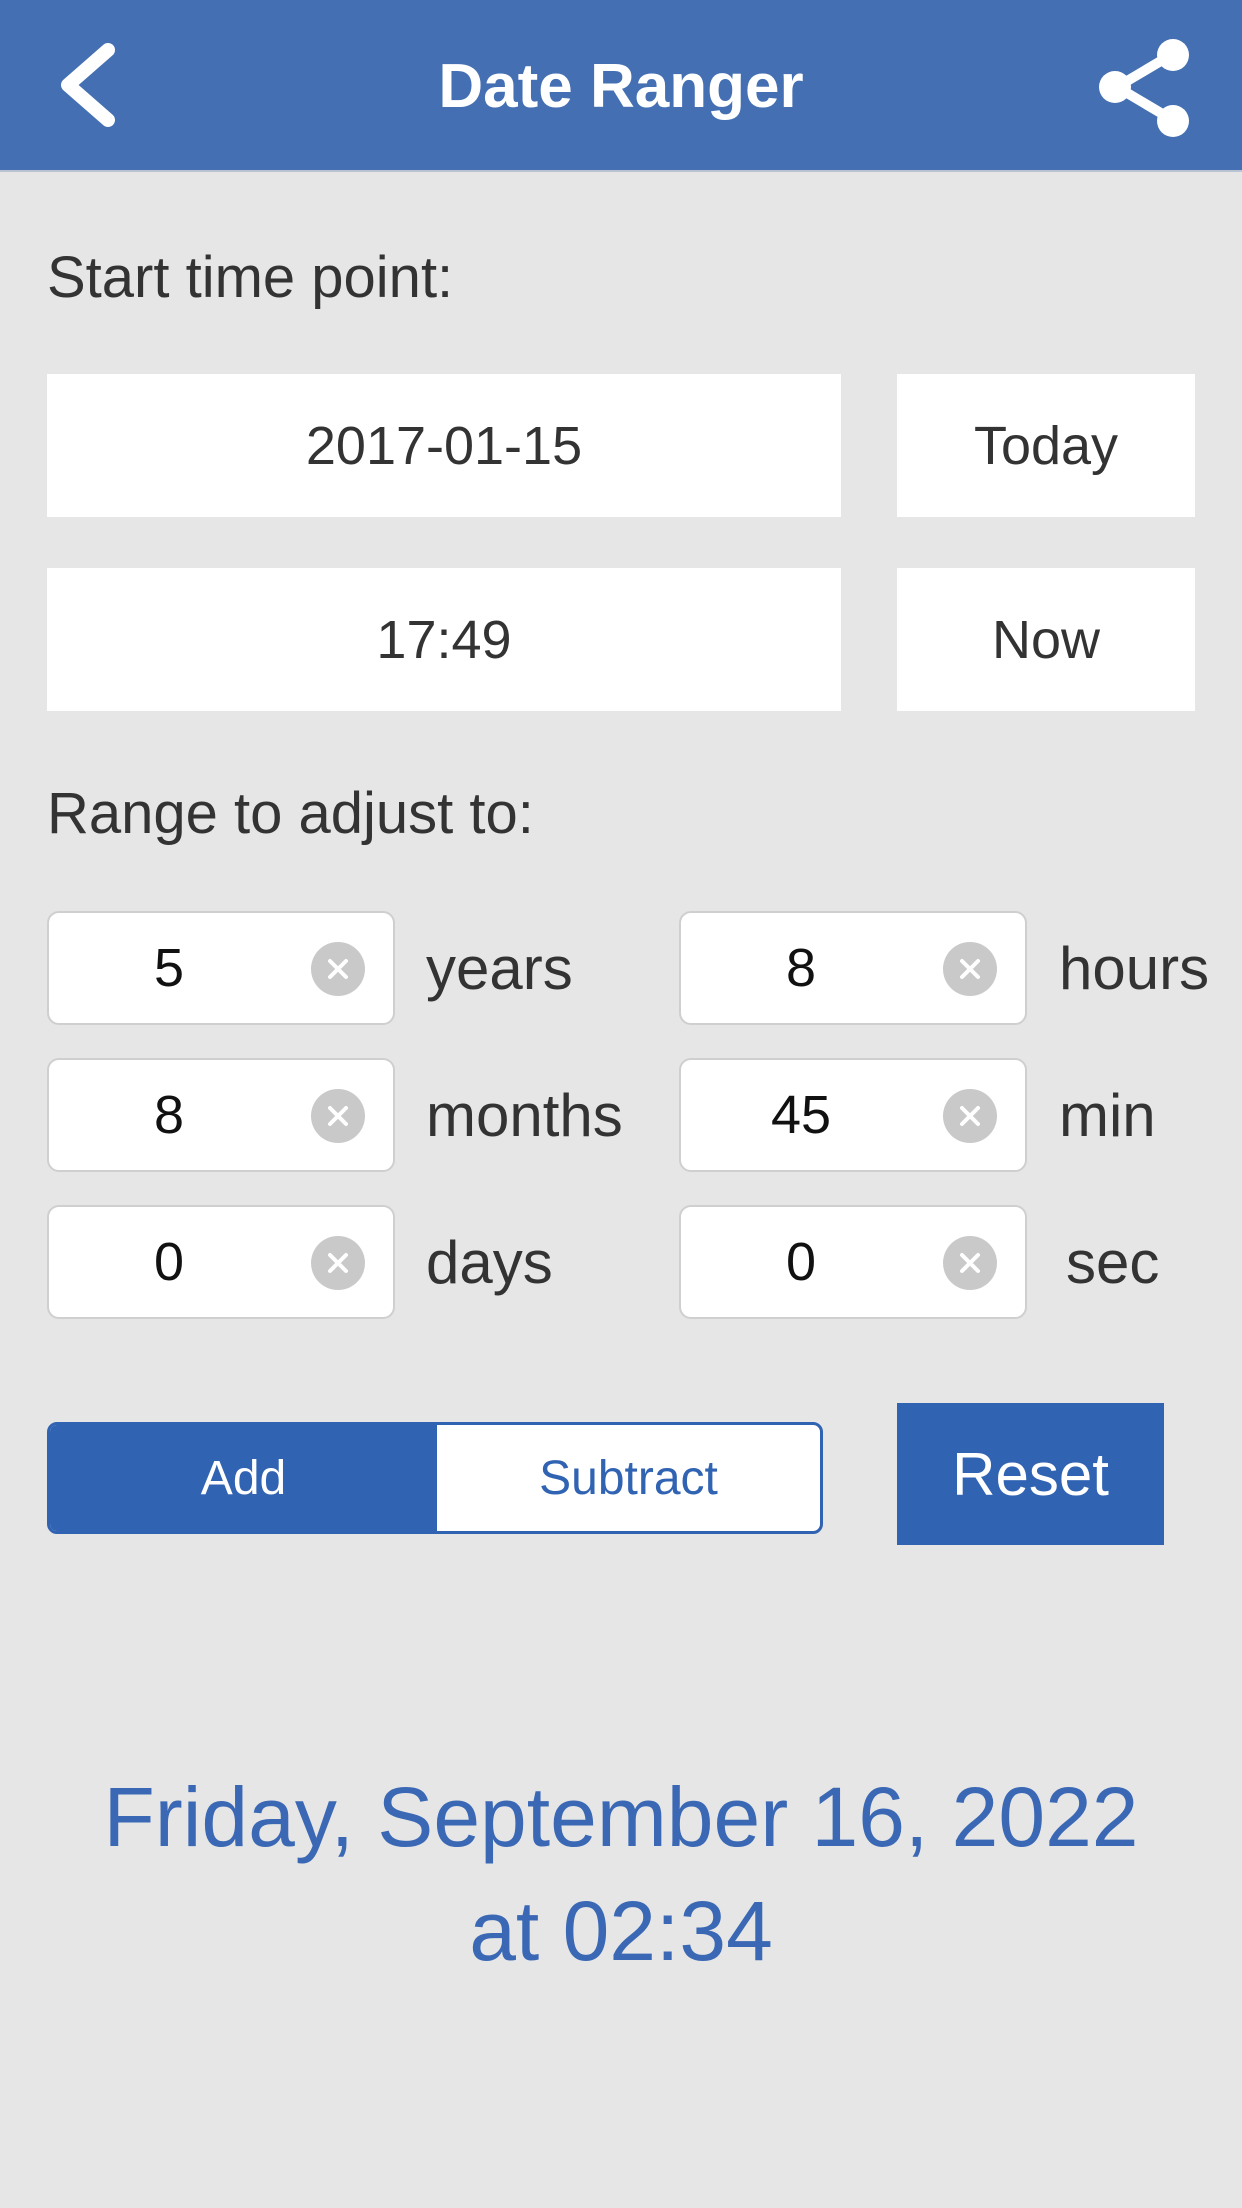 The height and width of the screenshot is (2208, 1242). What do you see at coordinates (88, 85) in the screenshot?
I see `chevron-left-icon` at bounding box center [88, 85].